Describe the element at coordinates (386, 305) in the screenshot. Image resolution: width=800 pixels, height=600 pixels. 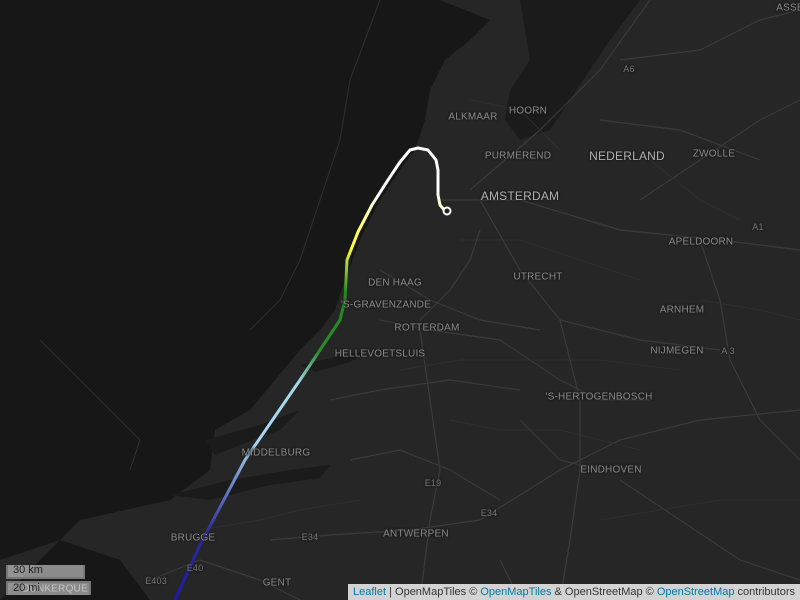
I see `label-gravenzande: 'S-GRAVENZANDE` at that location.